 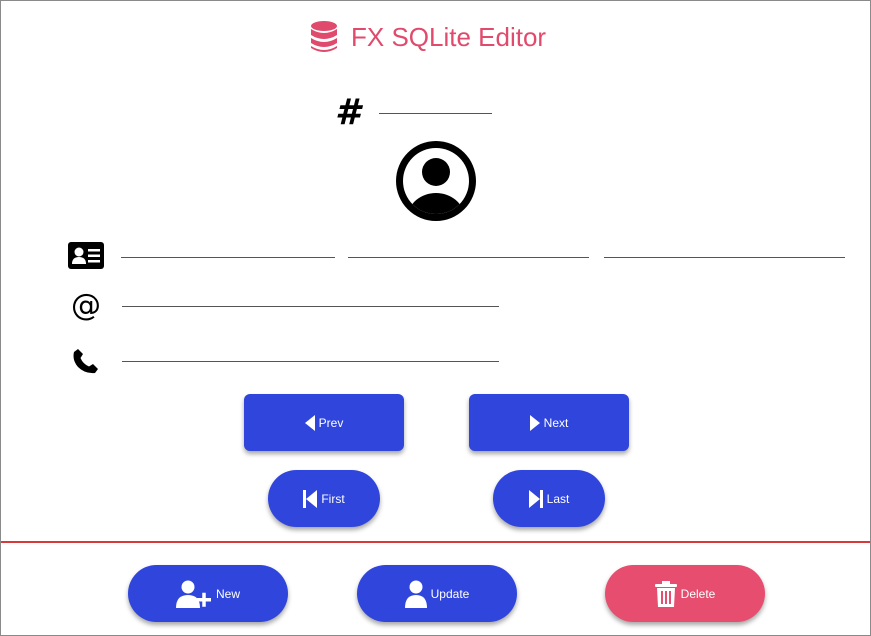 I want to click on caret-right-icon, so click(x=534, y=422).